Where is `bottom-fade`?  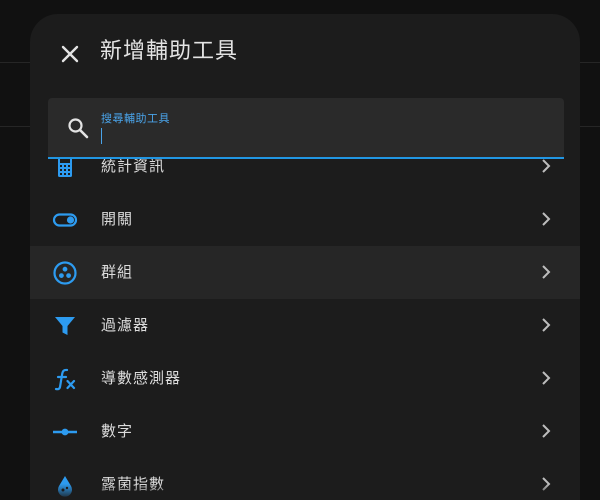
bottom-fade is located at coordinates (305, 492).